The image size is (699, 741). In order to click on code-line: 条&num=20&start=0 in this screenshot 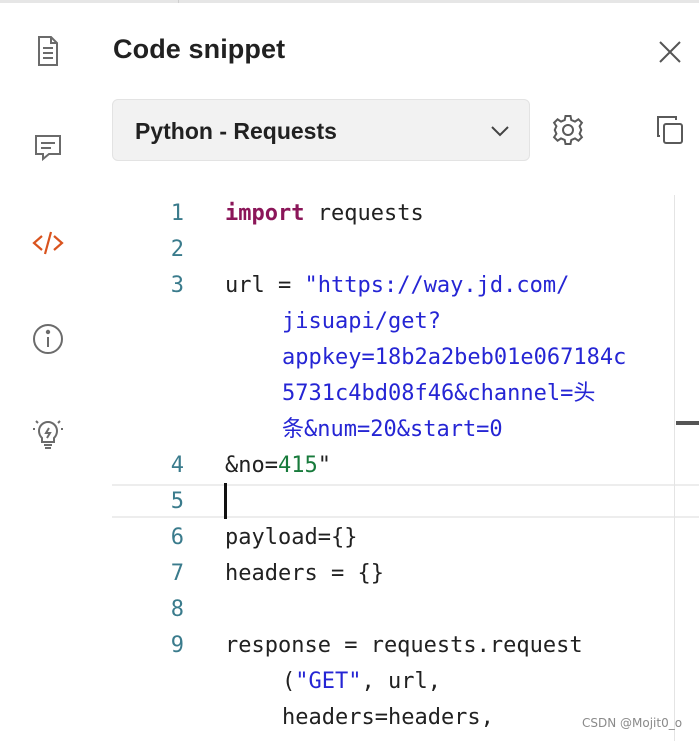, I will do `click(405, 430)`.